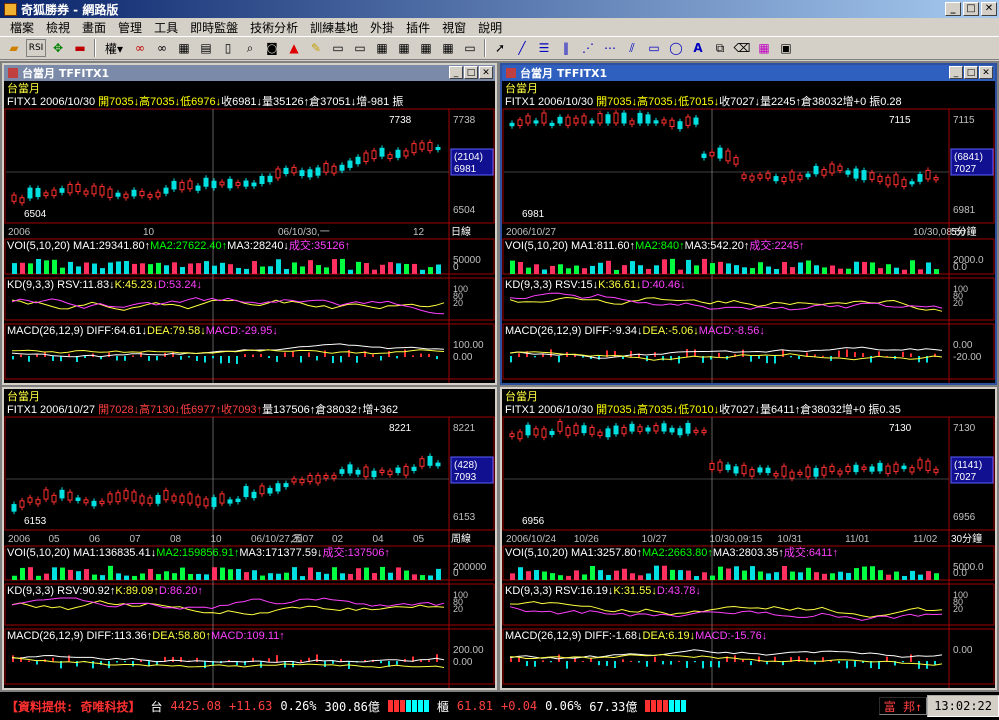 The image size is (999, 720). Describe the element at coordinates (448, 48) in the screenshot. I see `layout6-icon: ▦` at that location.